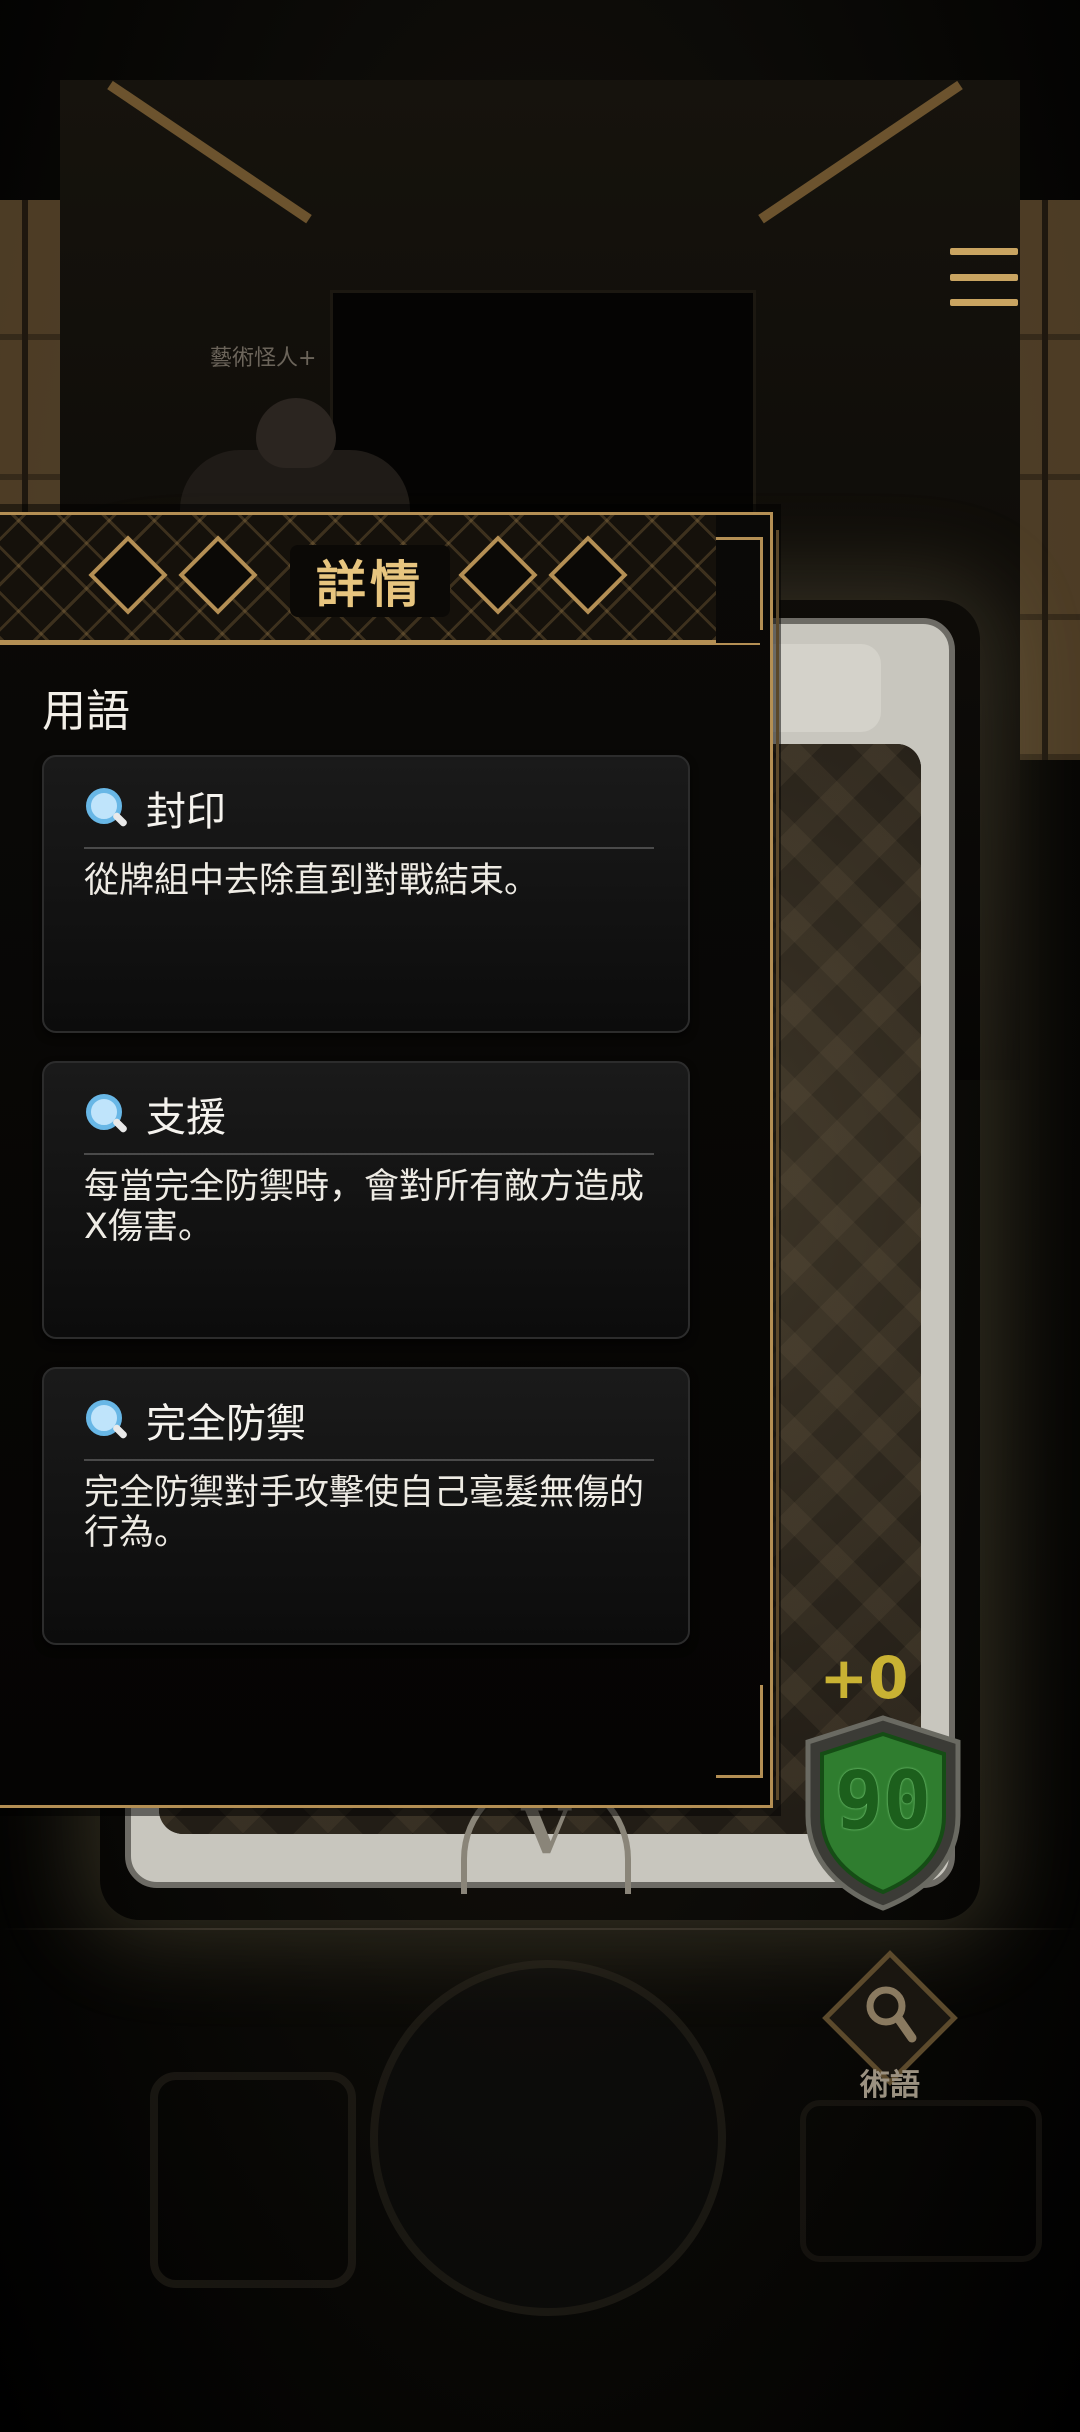 Image resolution: width=1080 pixels, height=2432 pixels. I want to click on term-name: 封印, so click(186, 812).